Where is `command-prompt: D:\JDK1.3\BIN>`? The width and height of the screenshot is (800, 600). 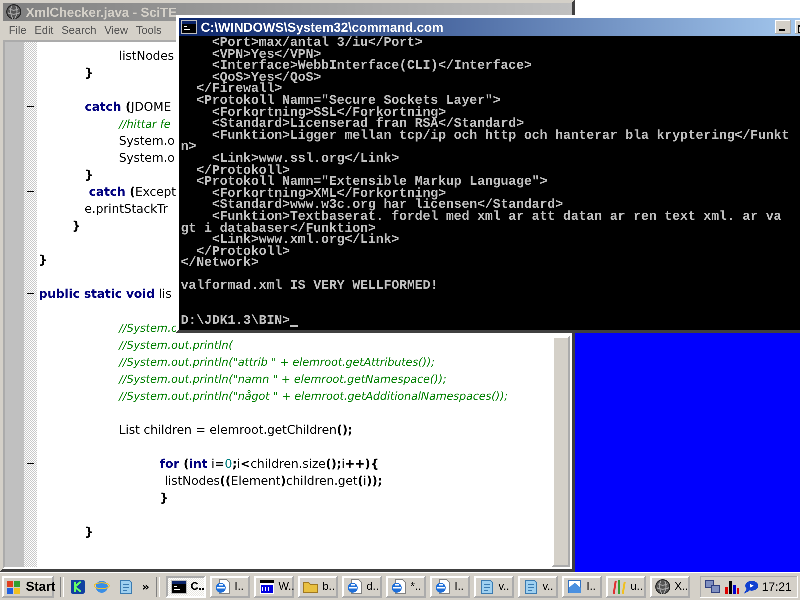 command-prompt: D:\JDK1.3\BIN> is located at coordinates (235, 321).